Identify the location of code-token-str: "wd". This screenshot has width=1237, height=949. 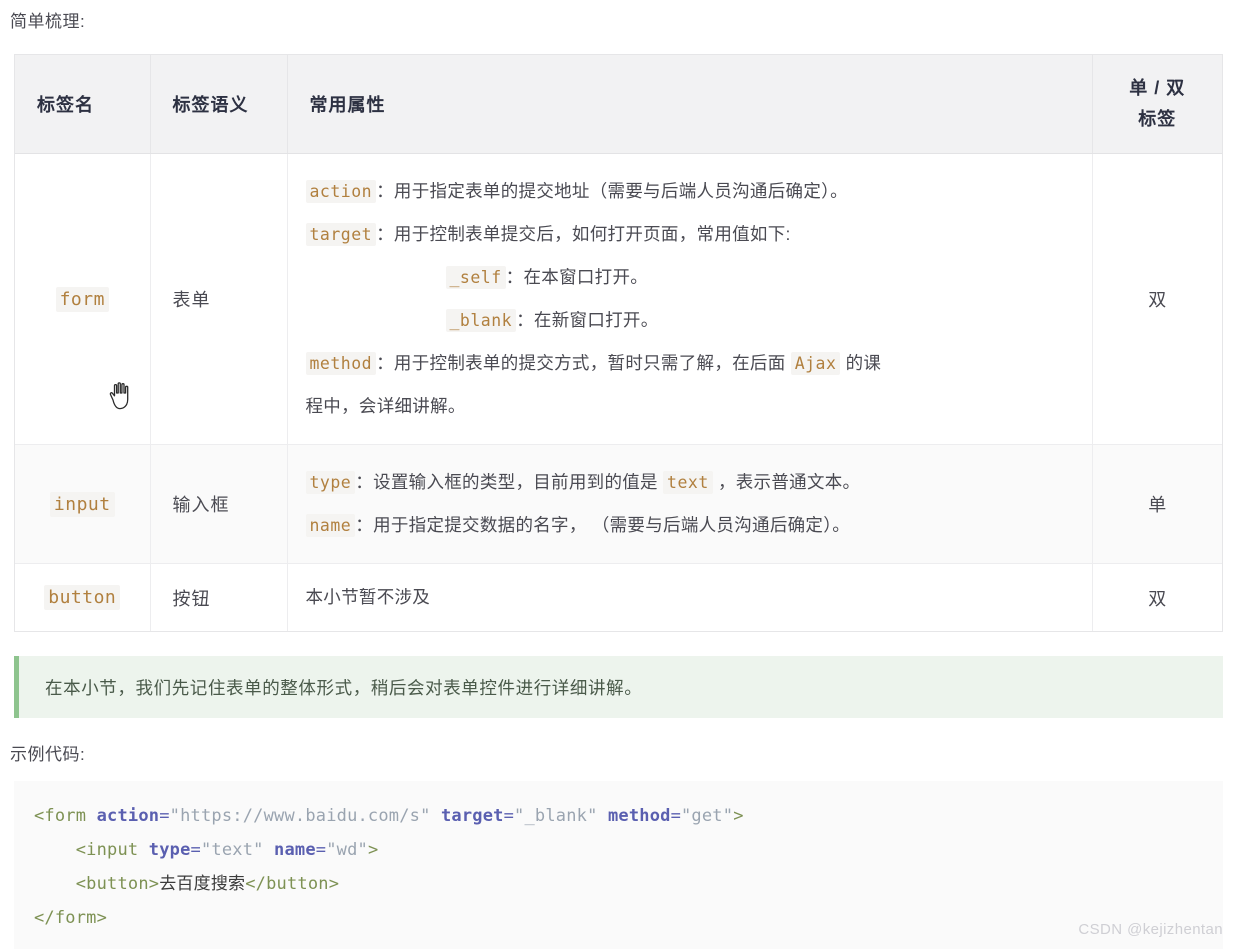
(347, 850).